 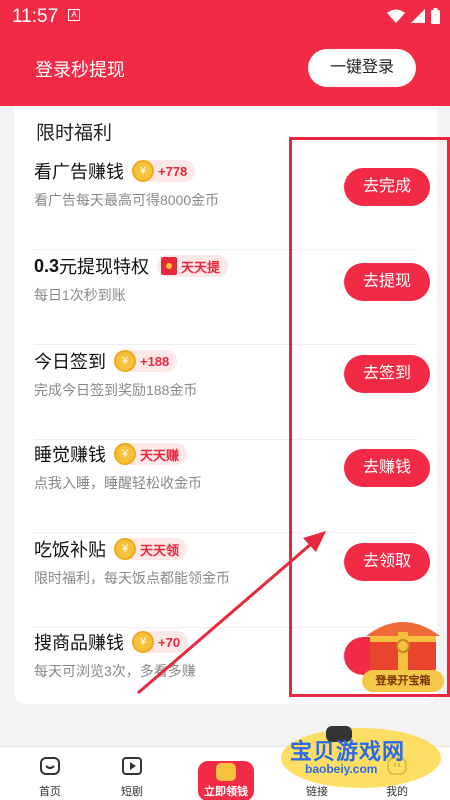 I want to click on wifi-icon, so click(x=396, y=16).